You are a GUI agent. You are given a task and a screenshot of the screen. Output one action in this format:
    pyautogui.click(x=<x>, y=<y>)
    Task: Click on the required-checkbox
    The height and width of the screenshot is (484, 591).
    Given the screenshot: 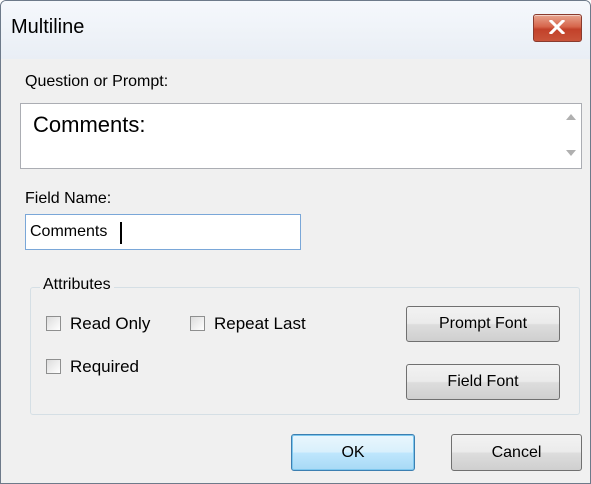 What is the action you would take?
    pyautogui.click(x=53, y=366)
    